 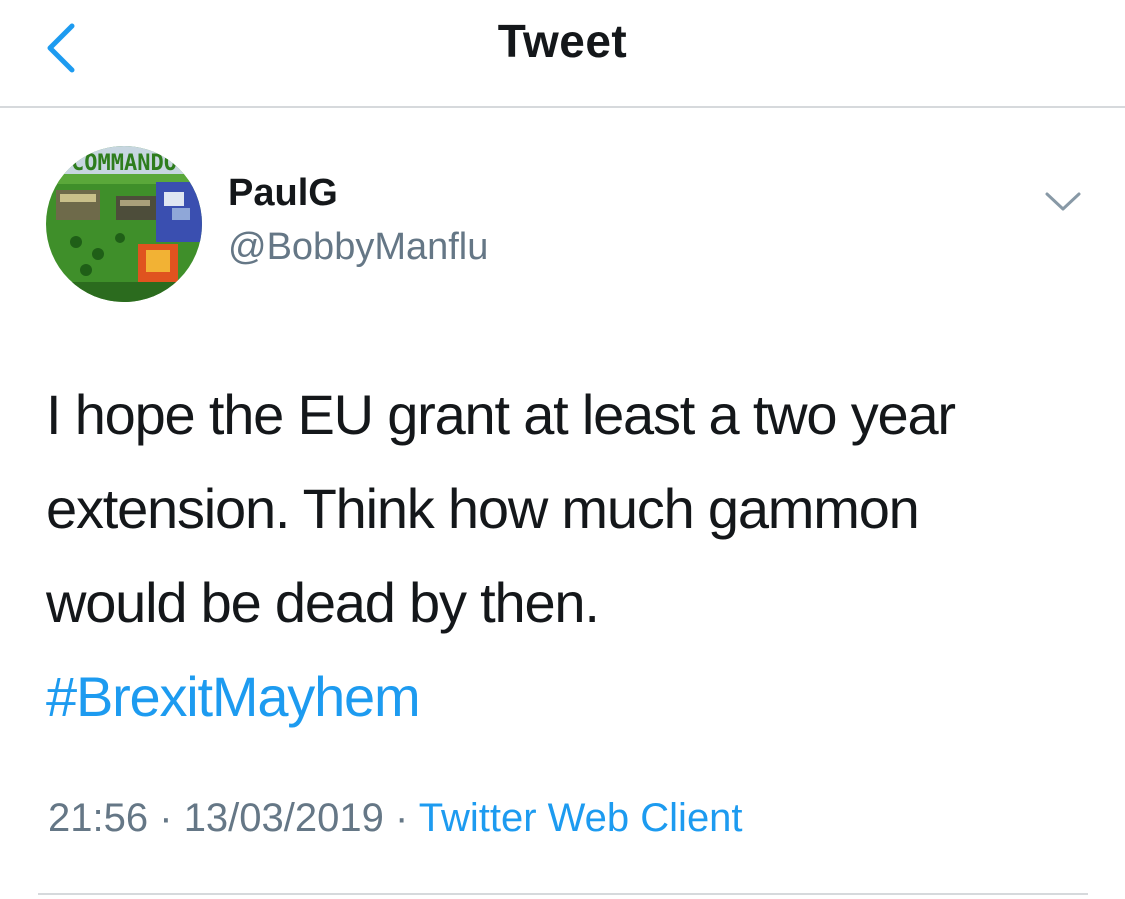 I want to click on chevron-down-icon, so click(x=1063, y=201).